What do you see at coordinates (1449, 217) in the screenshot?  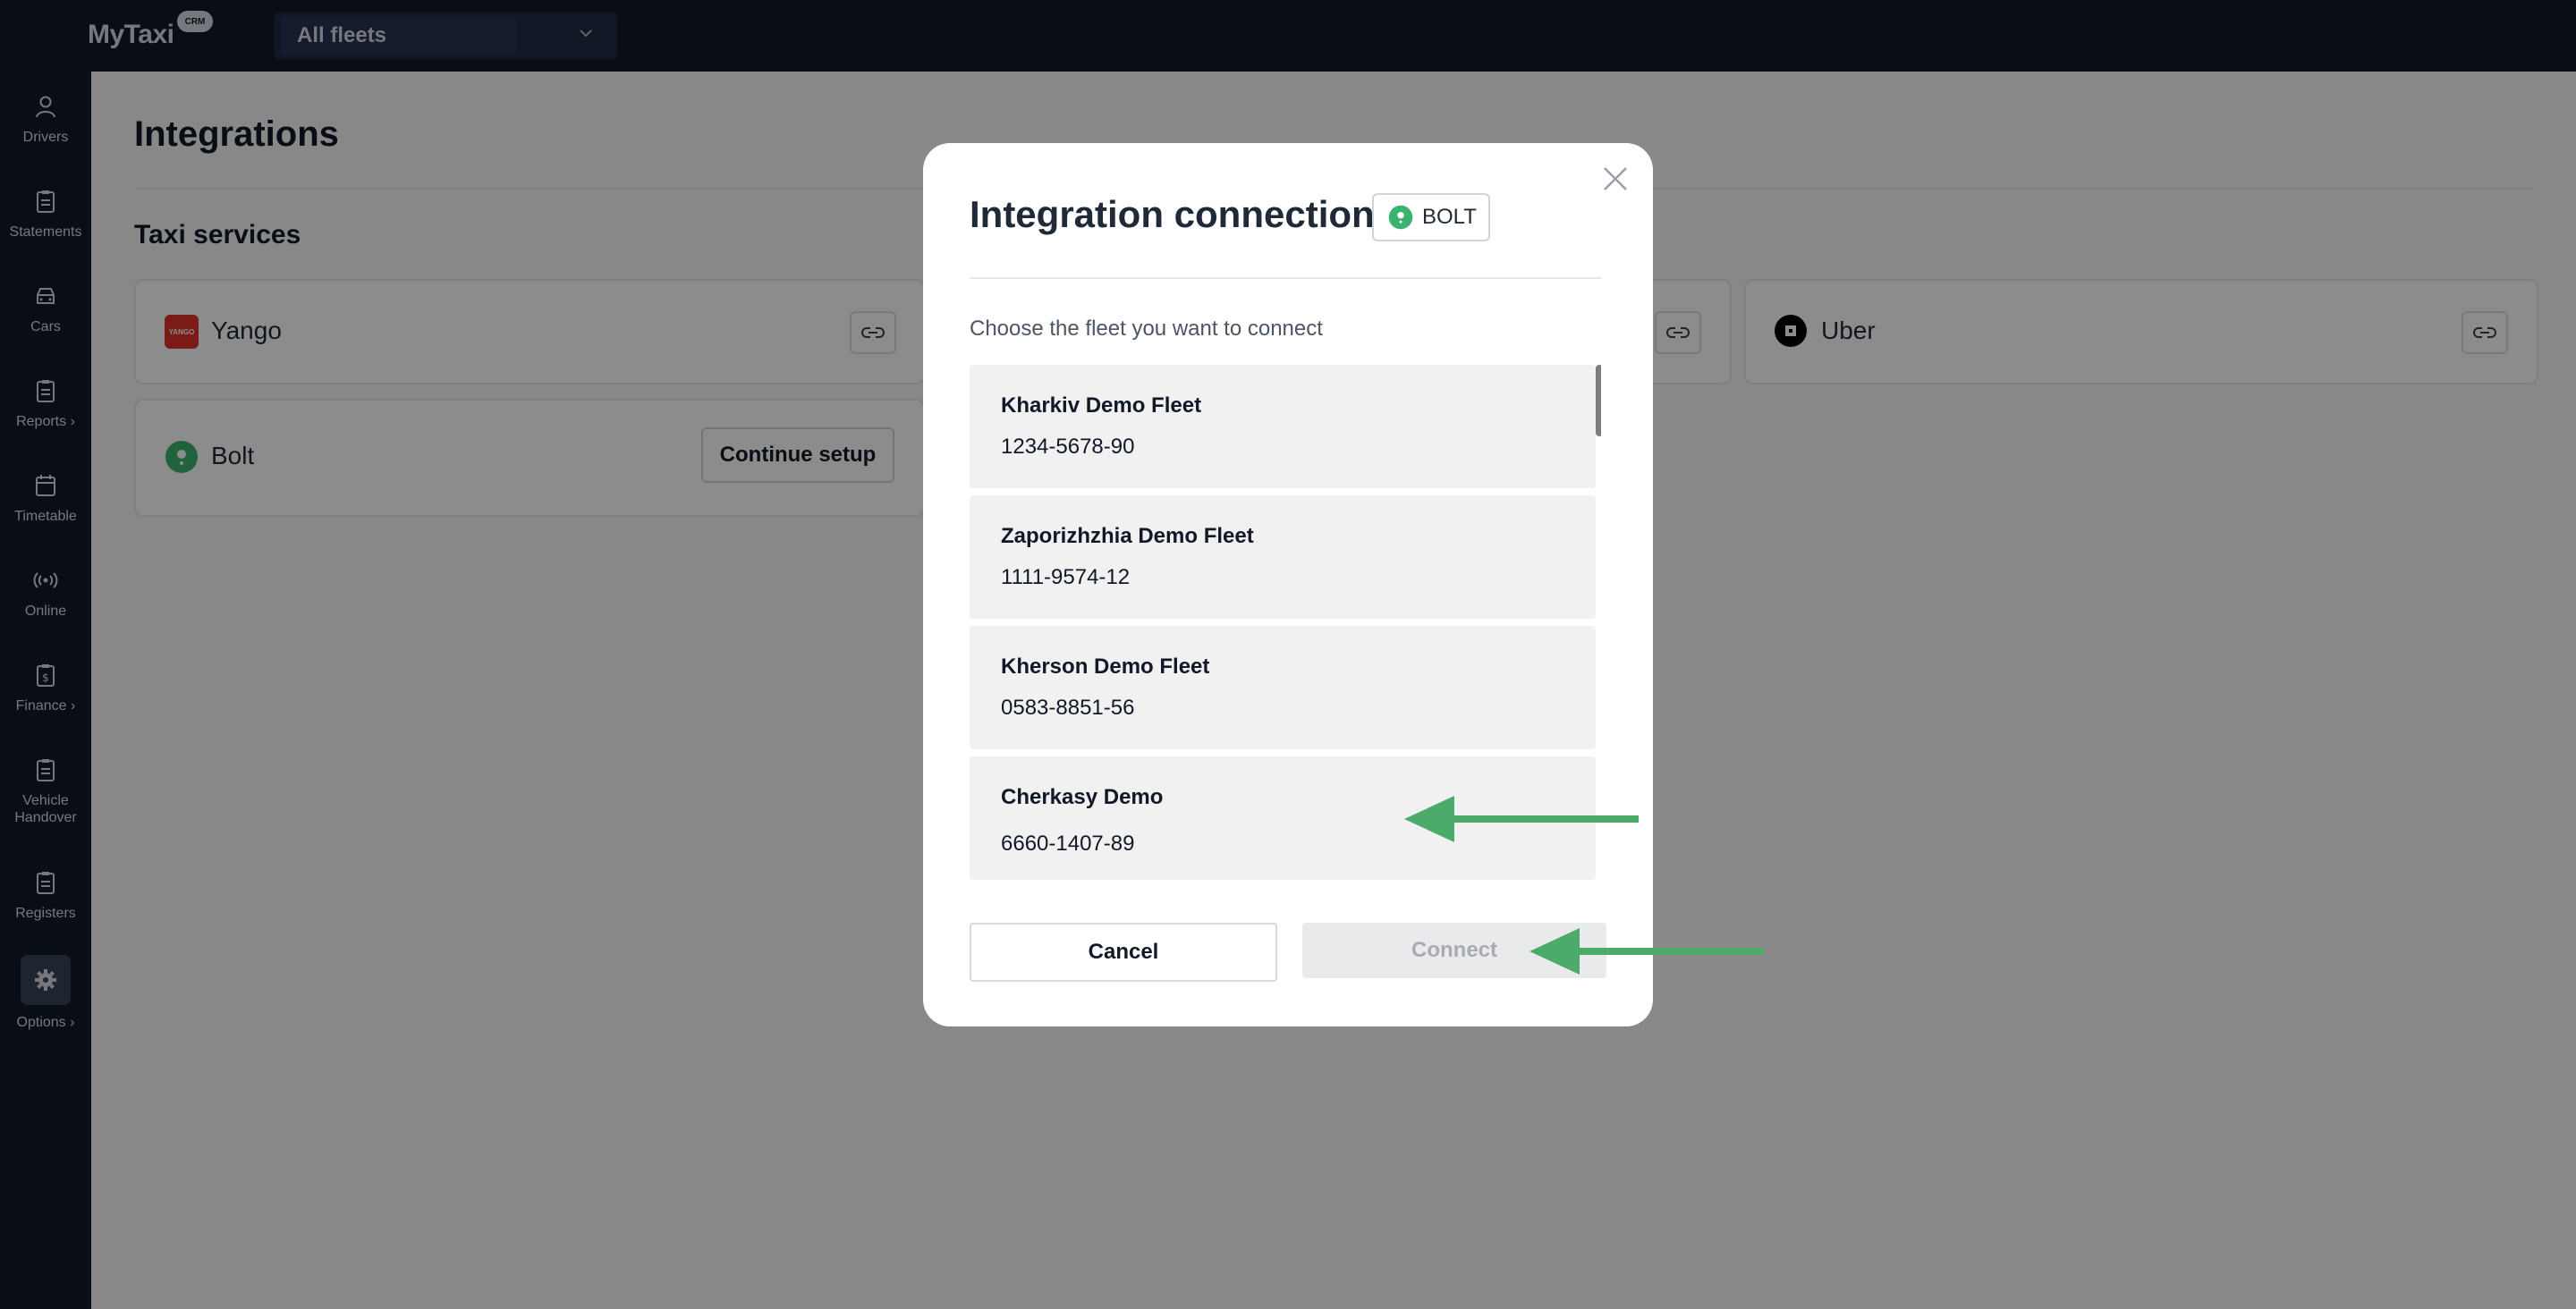 I see `provider-badge-label: BOLT` at bounding box center [1449, 217].